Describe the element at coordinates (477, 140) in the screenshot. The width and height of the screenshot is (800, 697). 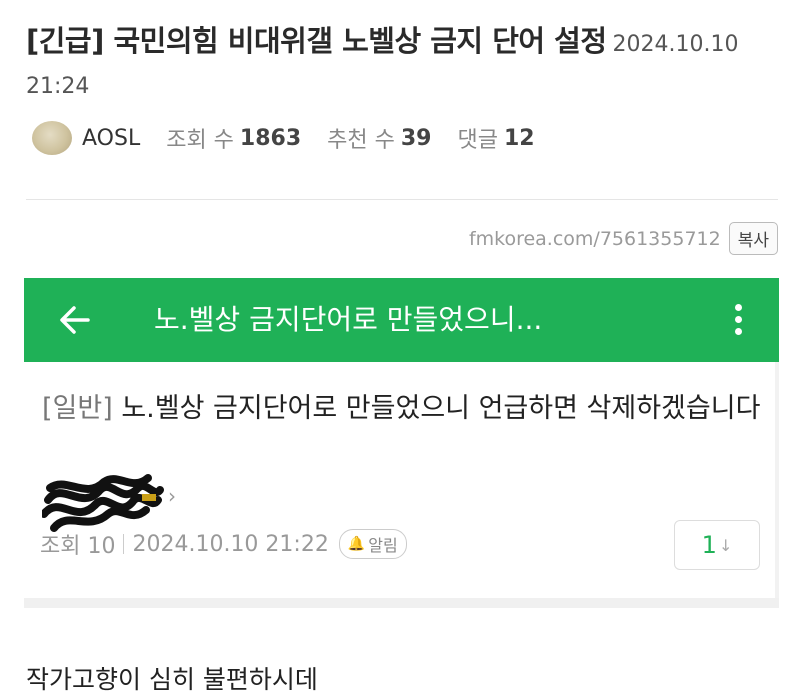
I see `comments-label: 댓글` at that location.